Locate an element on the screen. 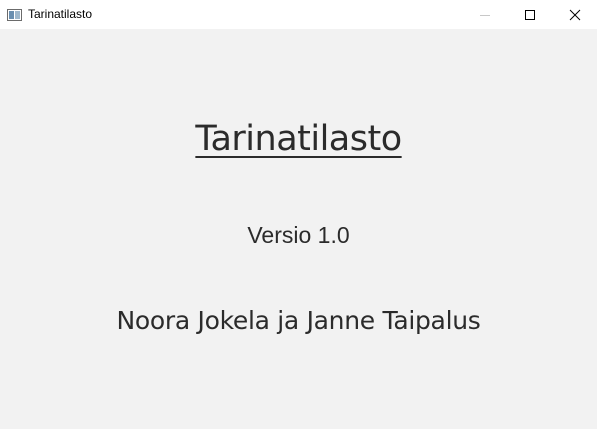  close-icon is located at coordinates (574, 14).